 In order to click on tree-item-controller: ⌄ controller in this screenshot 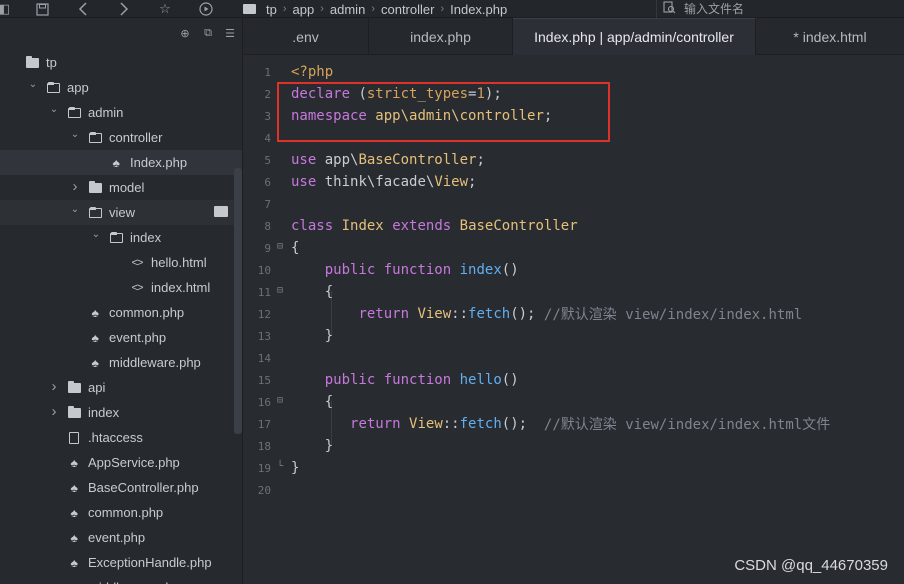, I will do `click(121, 137)`.